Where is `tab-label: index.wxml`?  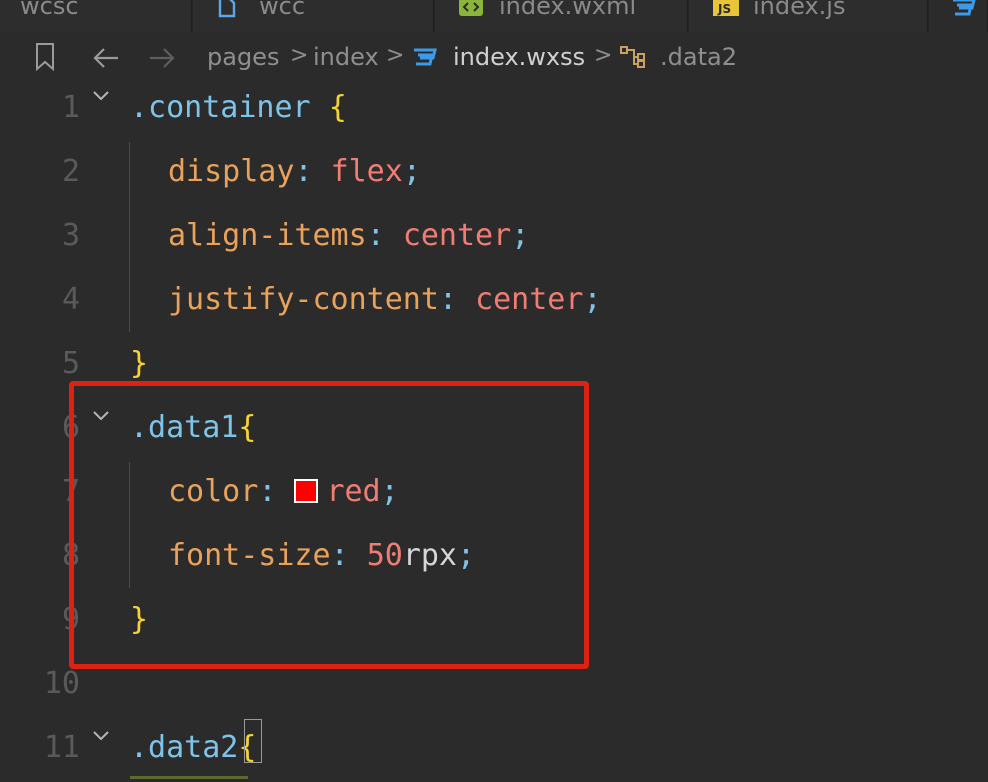
tab-label: index.wxml is located at coordinates (568, 10).